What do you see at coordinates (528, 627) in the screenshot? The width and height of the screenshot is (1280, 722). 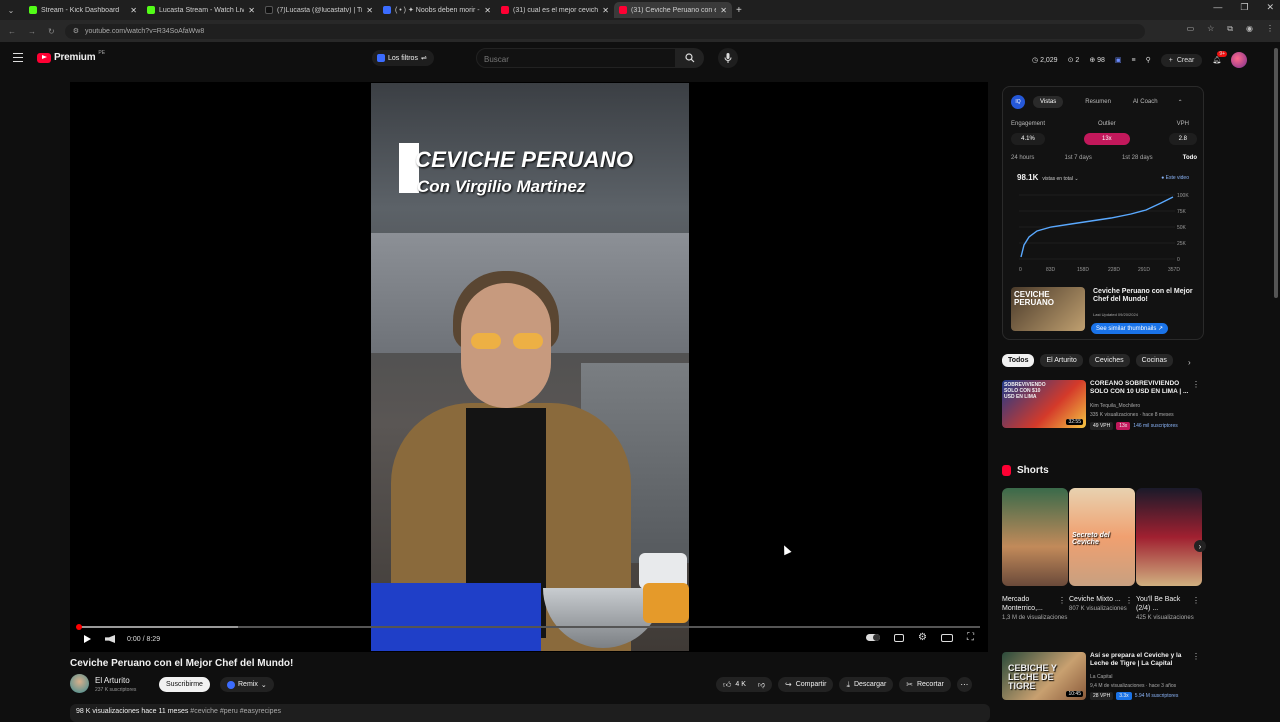 I see `progress-bar` at bounding box center [528, 627].